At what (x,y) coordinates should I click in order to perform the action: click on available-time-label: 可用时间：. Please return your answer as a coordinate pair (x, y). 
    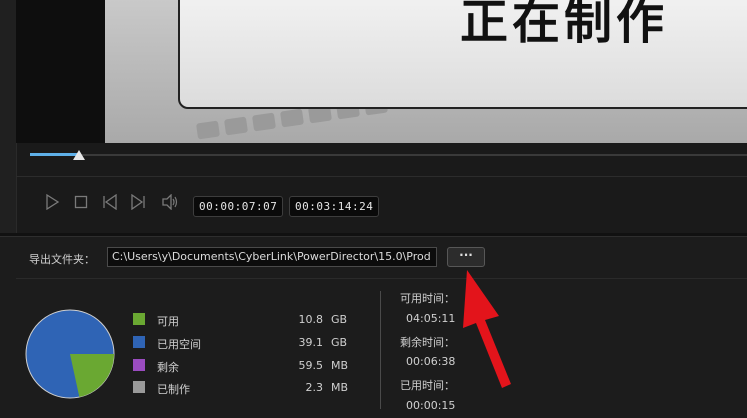
    Looking at the image, I should click on (427, 298).